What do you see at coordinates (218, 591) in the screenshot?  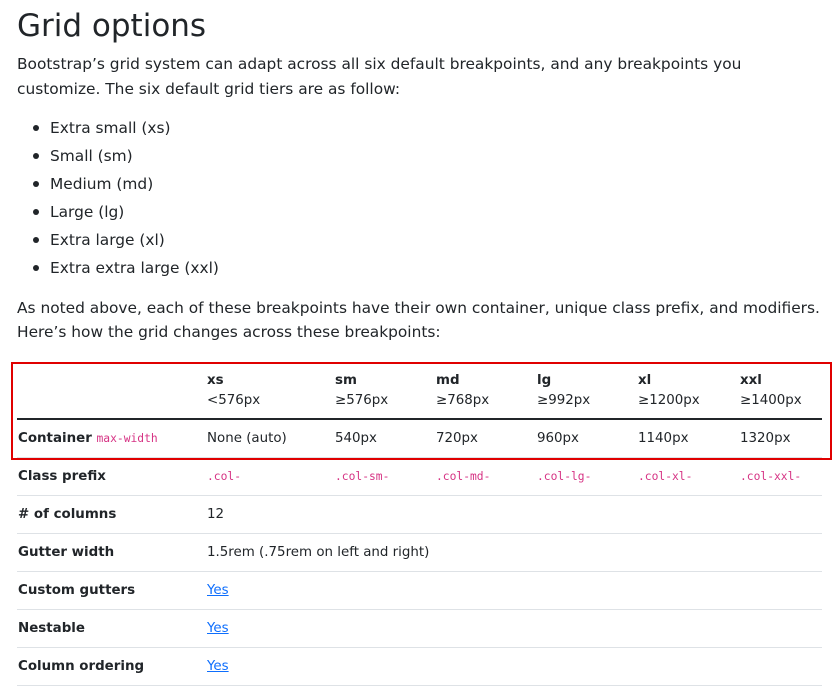 I see `custom-gutters-yes-link: Yes` at bounding box center [218, 591].